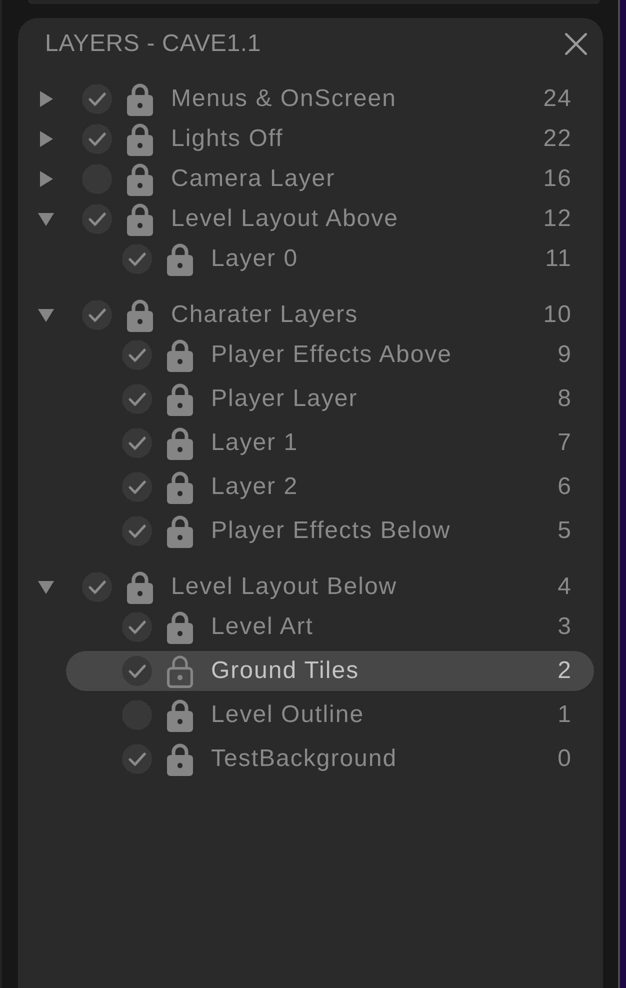  Describe the element at coordinates (565, 531) in the screenshot. I see `layer-count: 5` at that location.